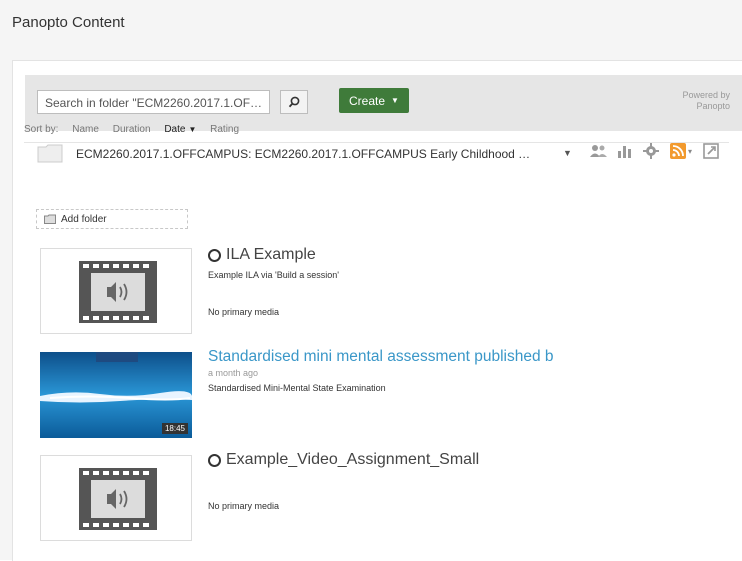 This screenshot has height=561, width=742. What do you see at coordinates (132, 129) in the screenshot?
I see `sort-option-duration: Duration` at bounding box center [132, 129].